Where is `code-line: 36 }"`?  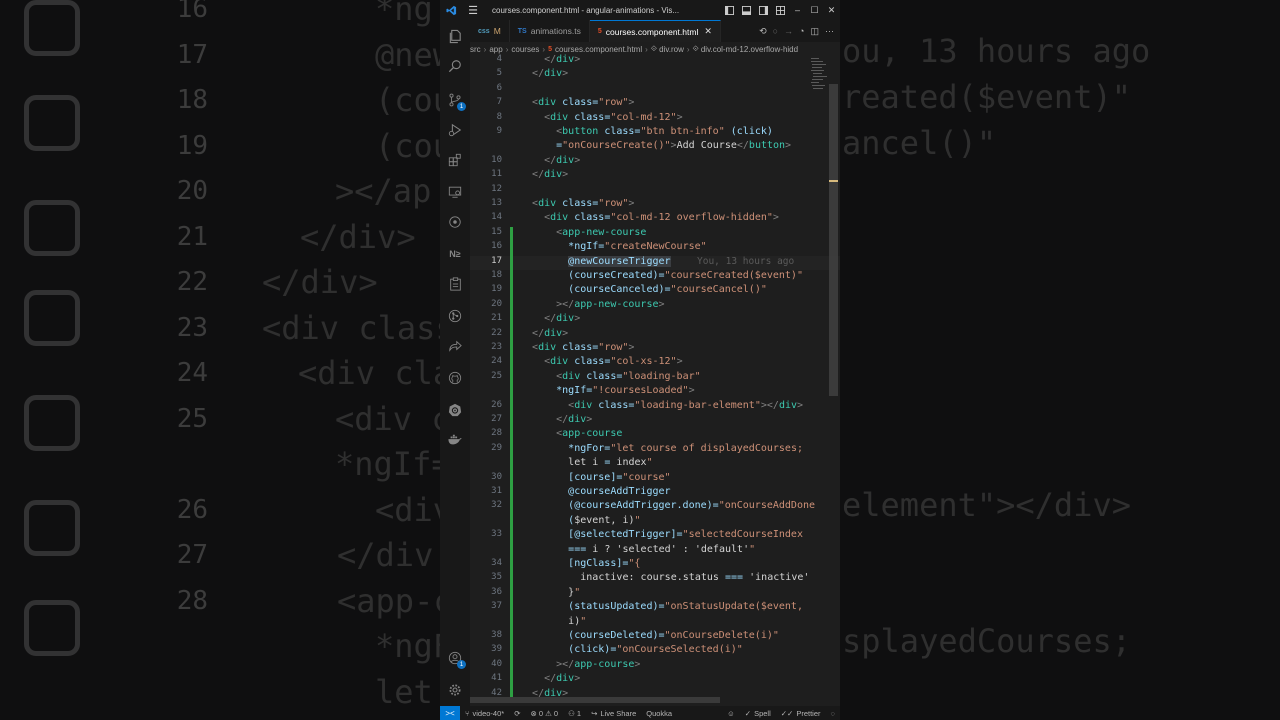
code-line: 36 }" is located at coordinates (640, 594).